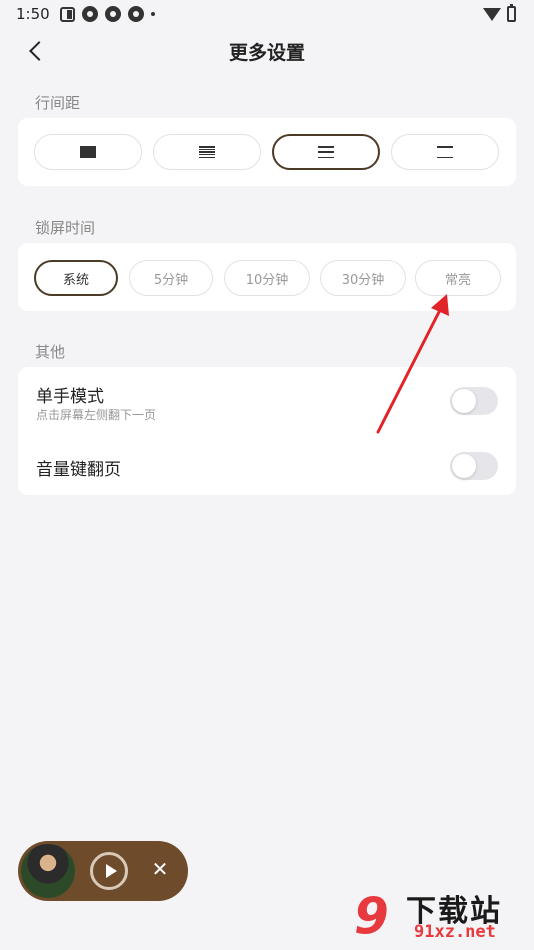 The height and width of the screenshot is (950, 534). I want to click on page-title: 更多设置, so click(266, 52).